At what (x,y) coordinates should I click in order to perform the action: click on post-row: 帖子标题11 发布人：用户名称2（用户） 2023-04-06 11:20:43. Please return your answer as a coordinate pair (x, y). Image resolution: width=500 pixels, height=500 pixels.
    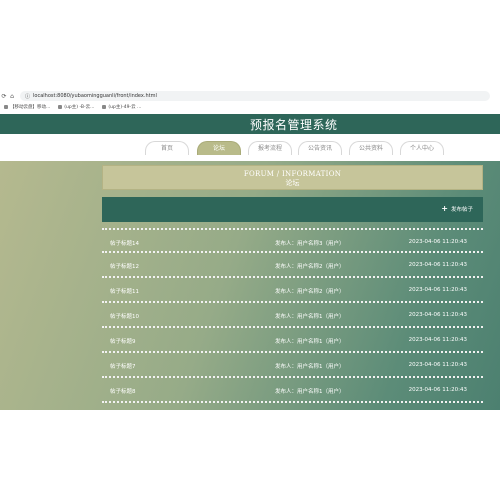
    Looking at the image, I should click on (292, 290).